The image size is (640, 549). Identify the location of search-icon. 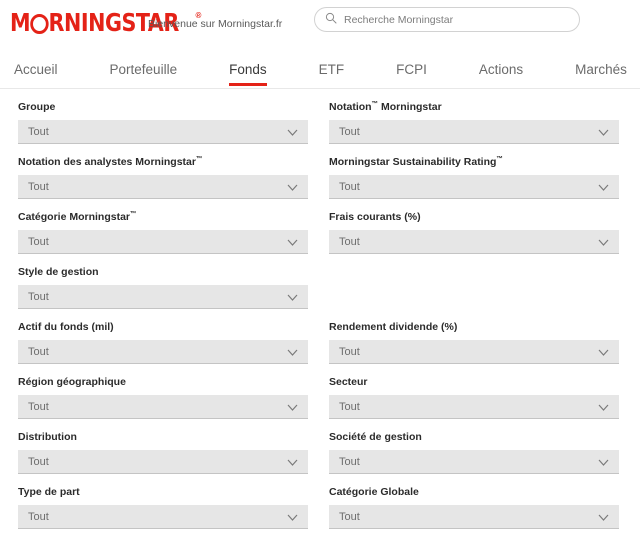
(331, 20).